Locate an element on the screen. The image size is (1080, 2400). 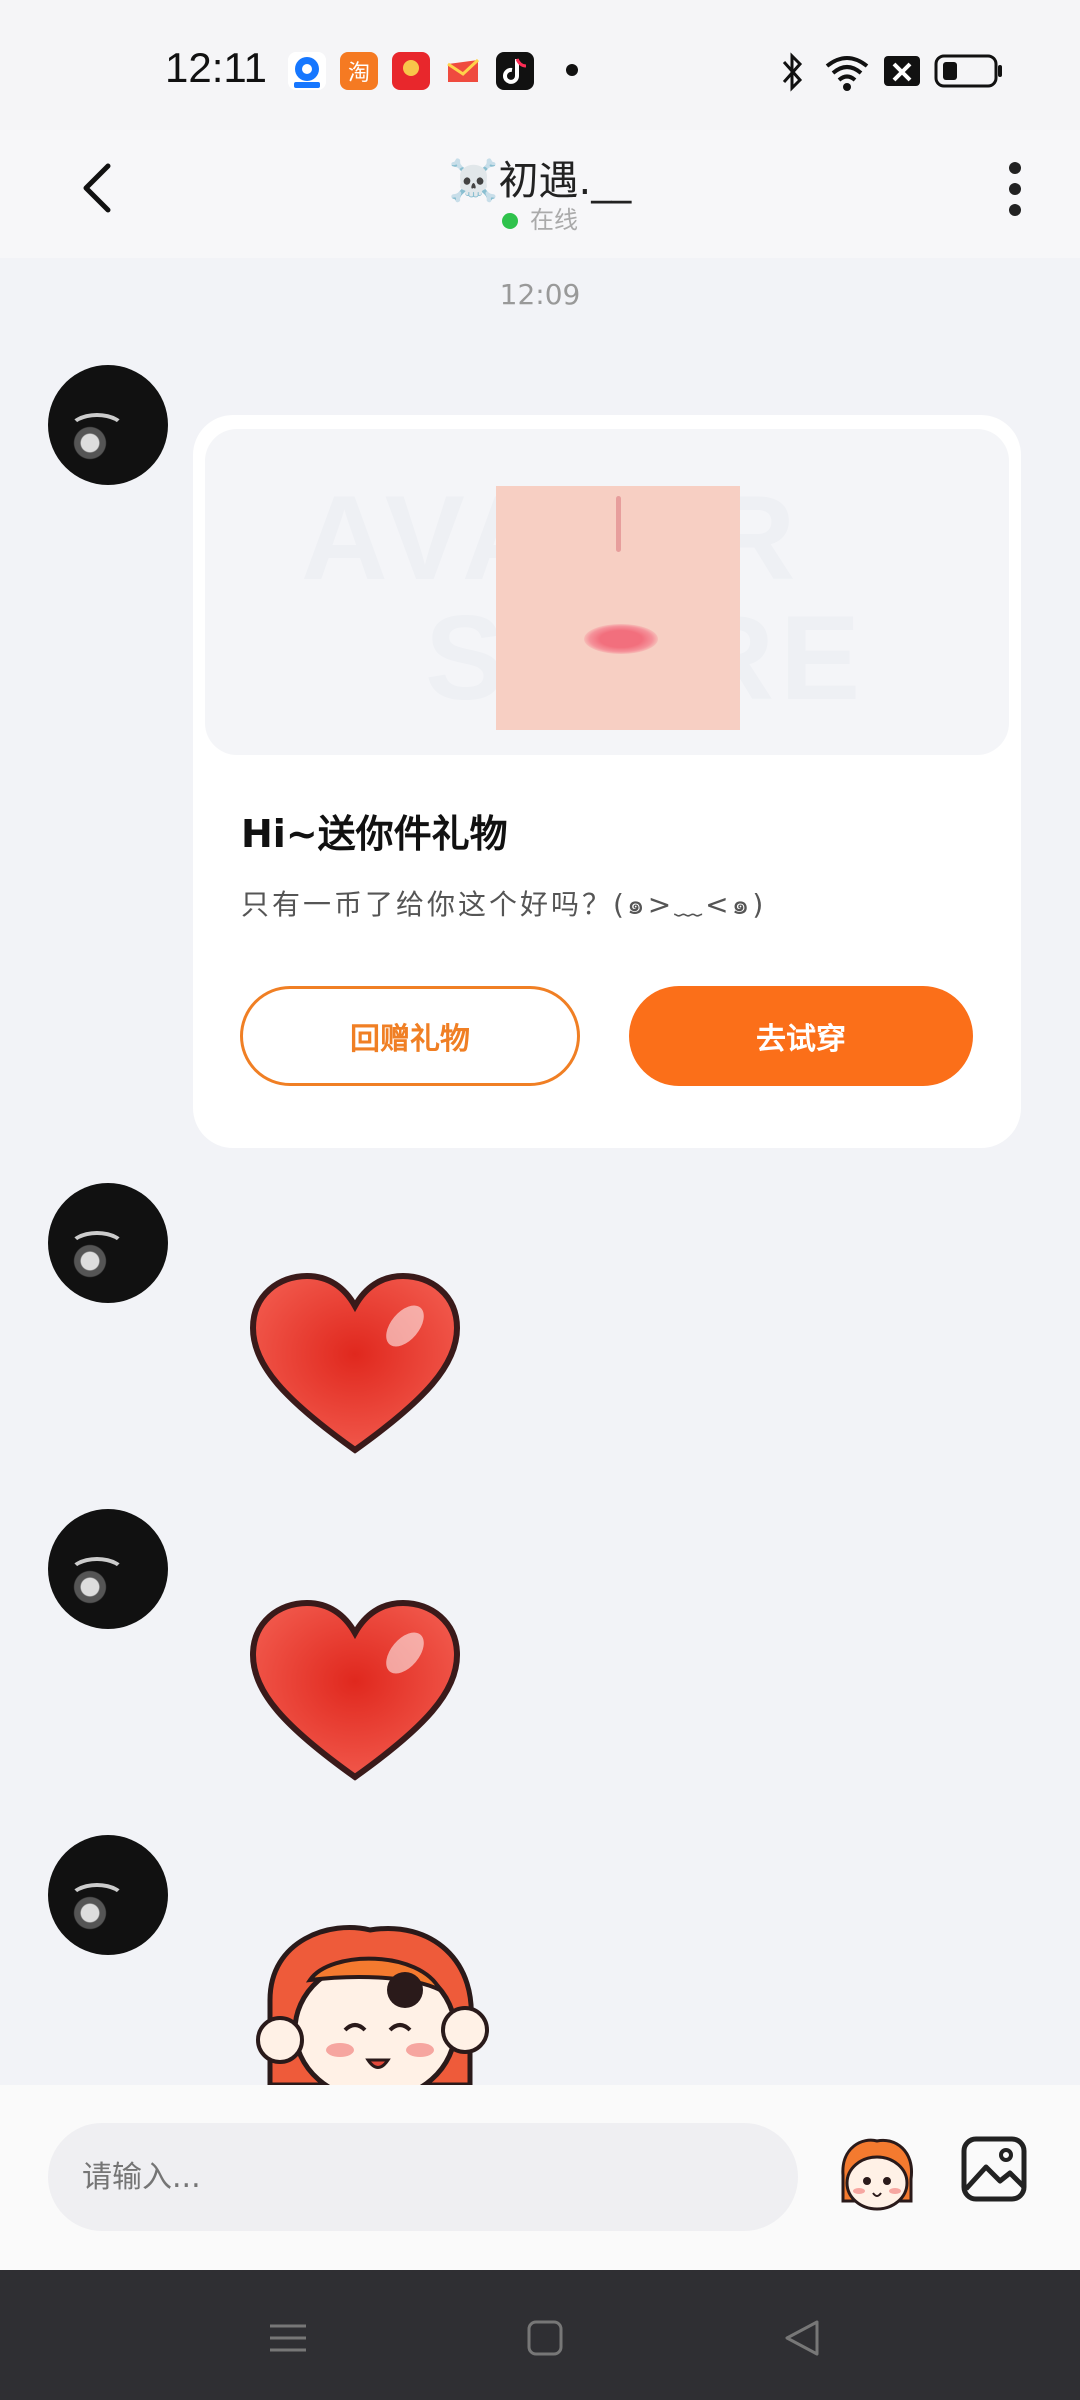
menu-icon is located at coordinates (288, 2338).